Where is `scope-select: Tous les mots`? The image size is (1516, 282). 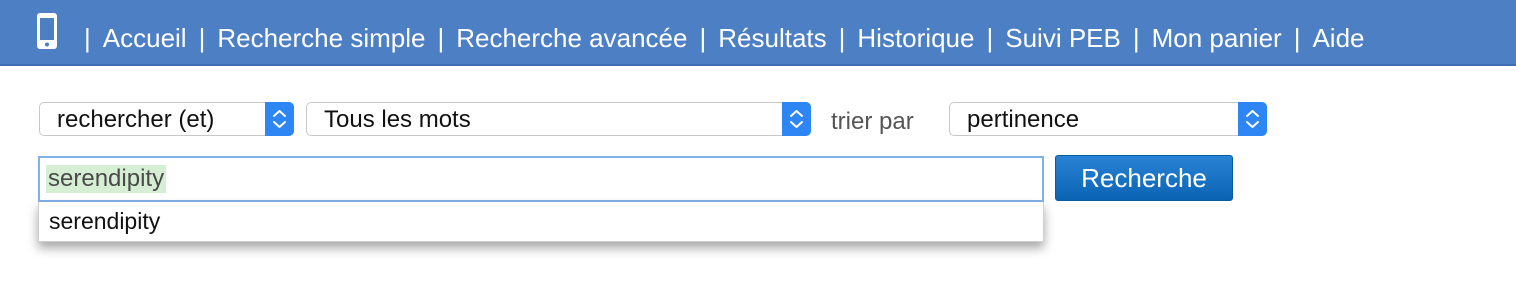
scope-select: Tous les mots is located at coordinates (558, 119).